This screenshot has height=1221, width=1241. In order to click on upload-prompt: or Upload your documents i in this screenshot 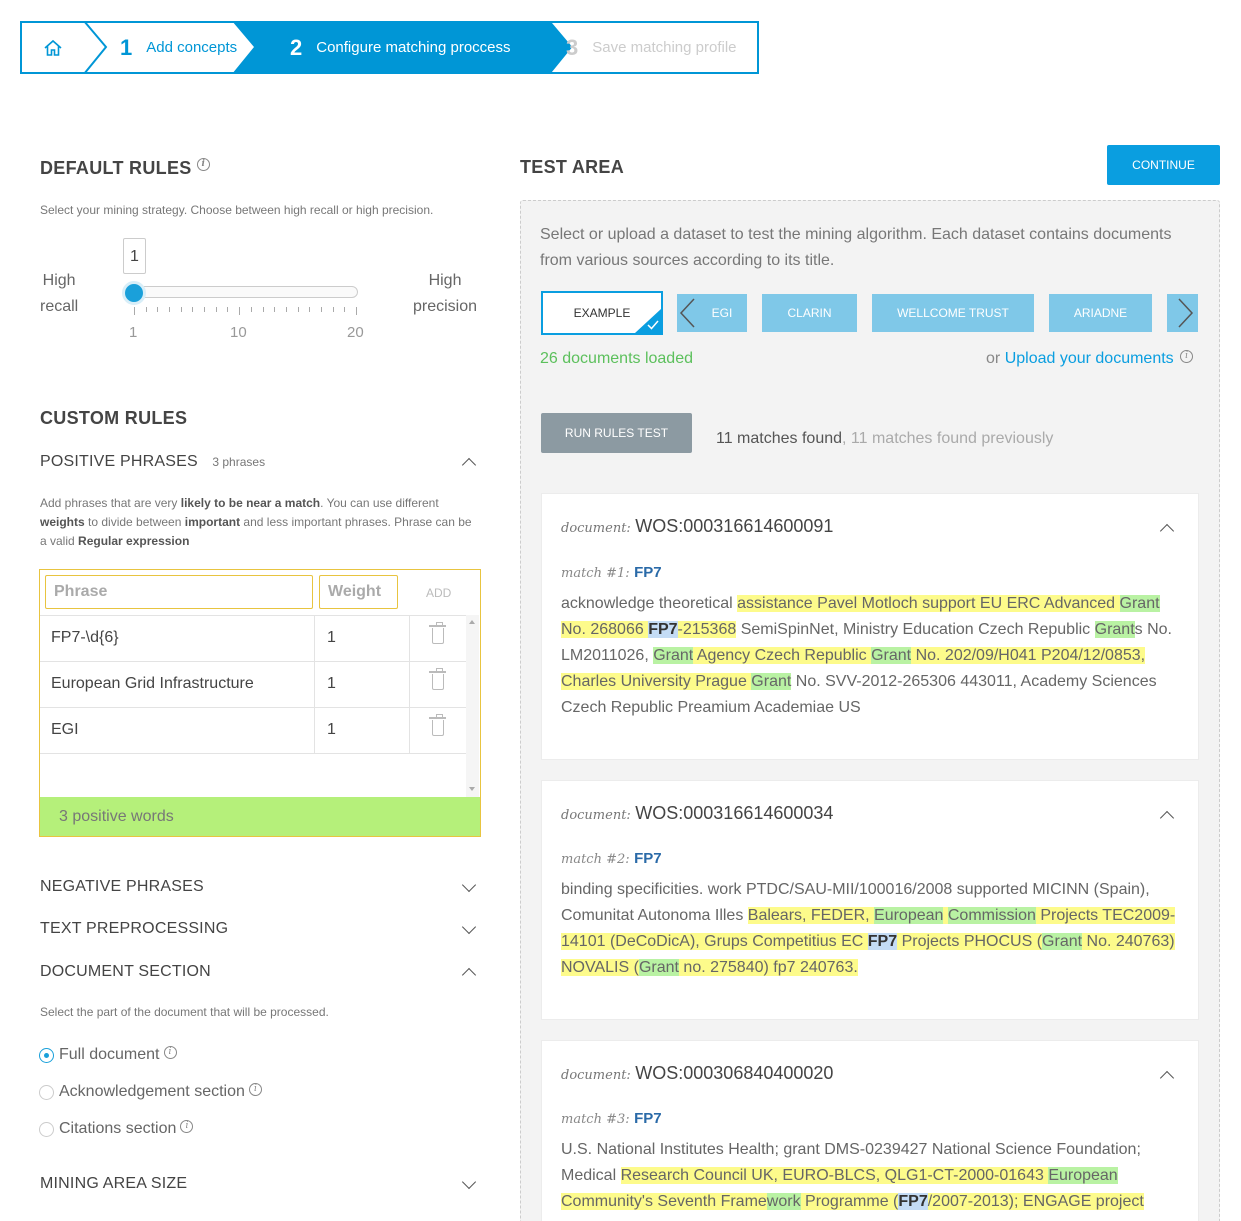, I will do `click(1090, 359)`.